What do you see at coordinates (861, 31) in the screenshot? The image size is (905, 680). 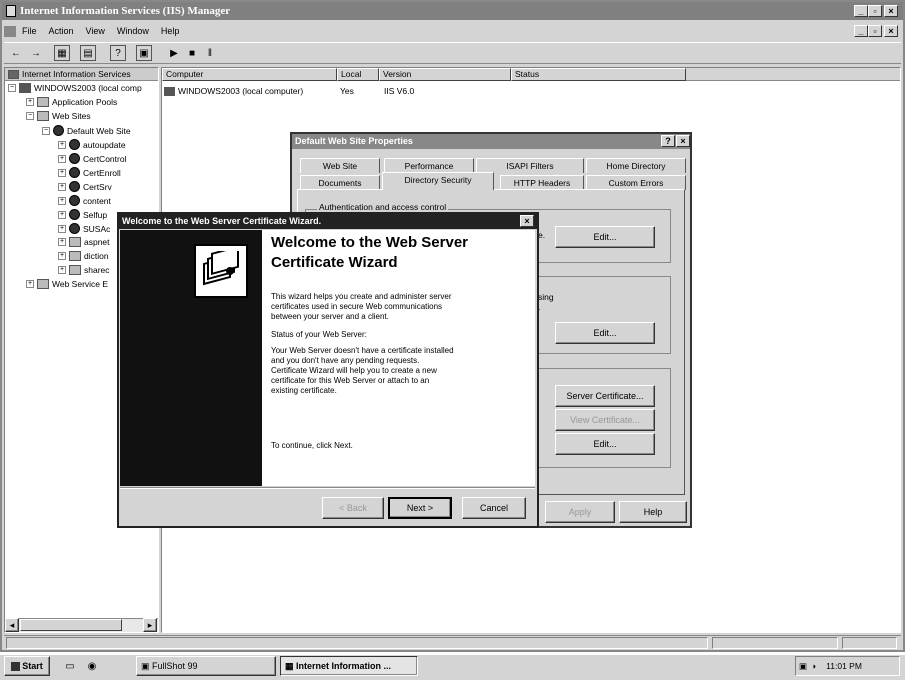 I see `child-minimize-button: _` at bounding box center [861, 31].